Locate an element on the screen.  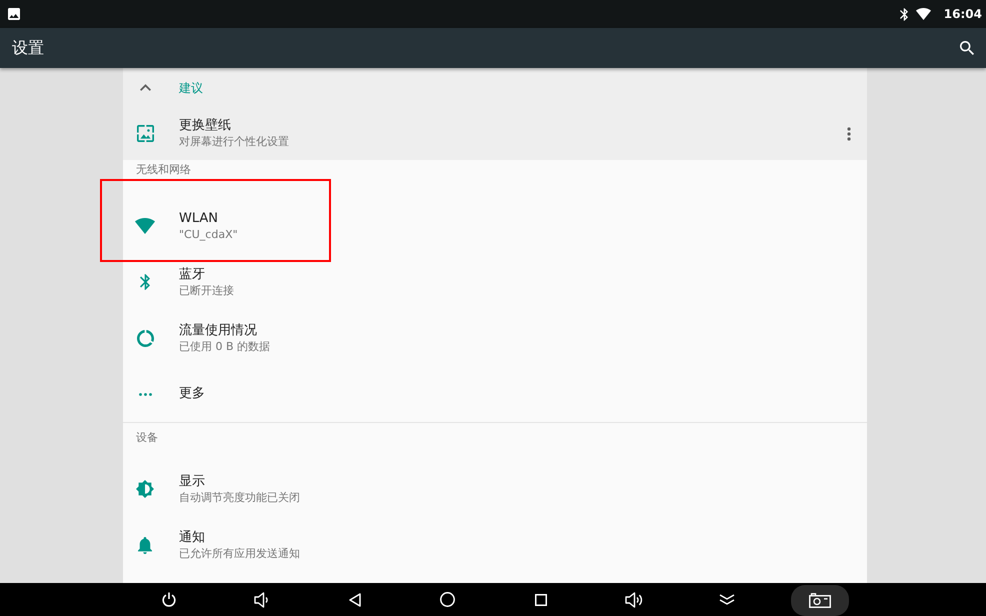
image-icon is located at coordinates (14, 14).